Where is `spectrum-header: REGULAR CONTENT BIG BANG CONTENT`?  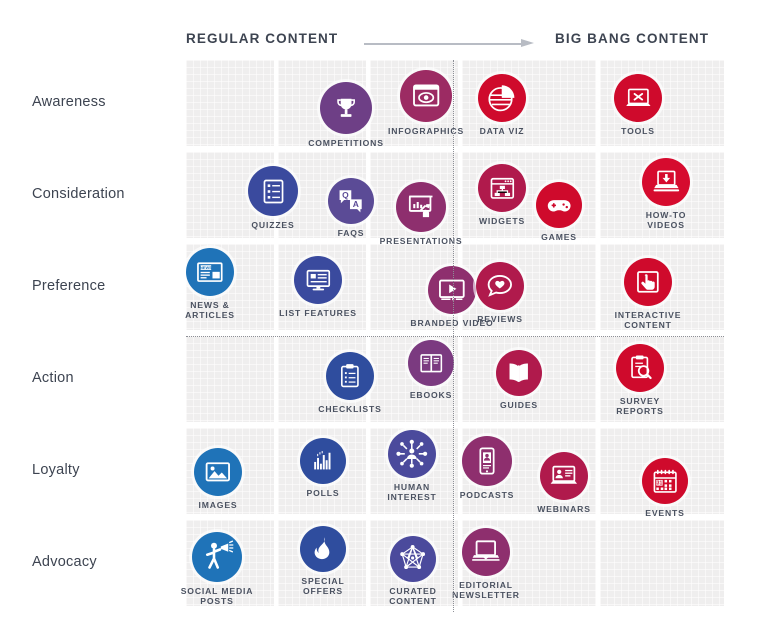
spectrum-header: REGULAR CONTENT BIG BANG CONTENT is located at coordinates (380, 41).